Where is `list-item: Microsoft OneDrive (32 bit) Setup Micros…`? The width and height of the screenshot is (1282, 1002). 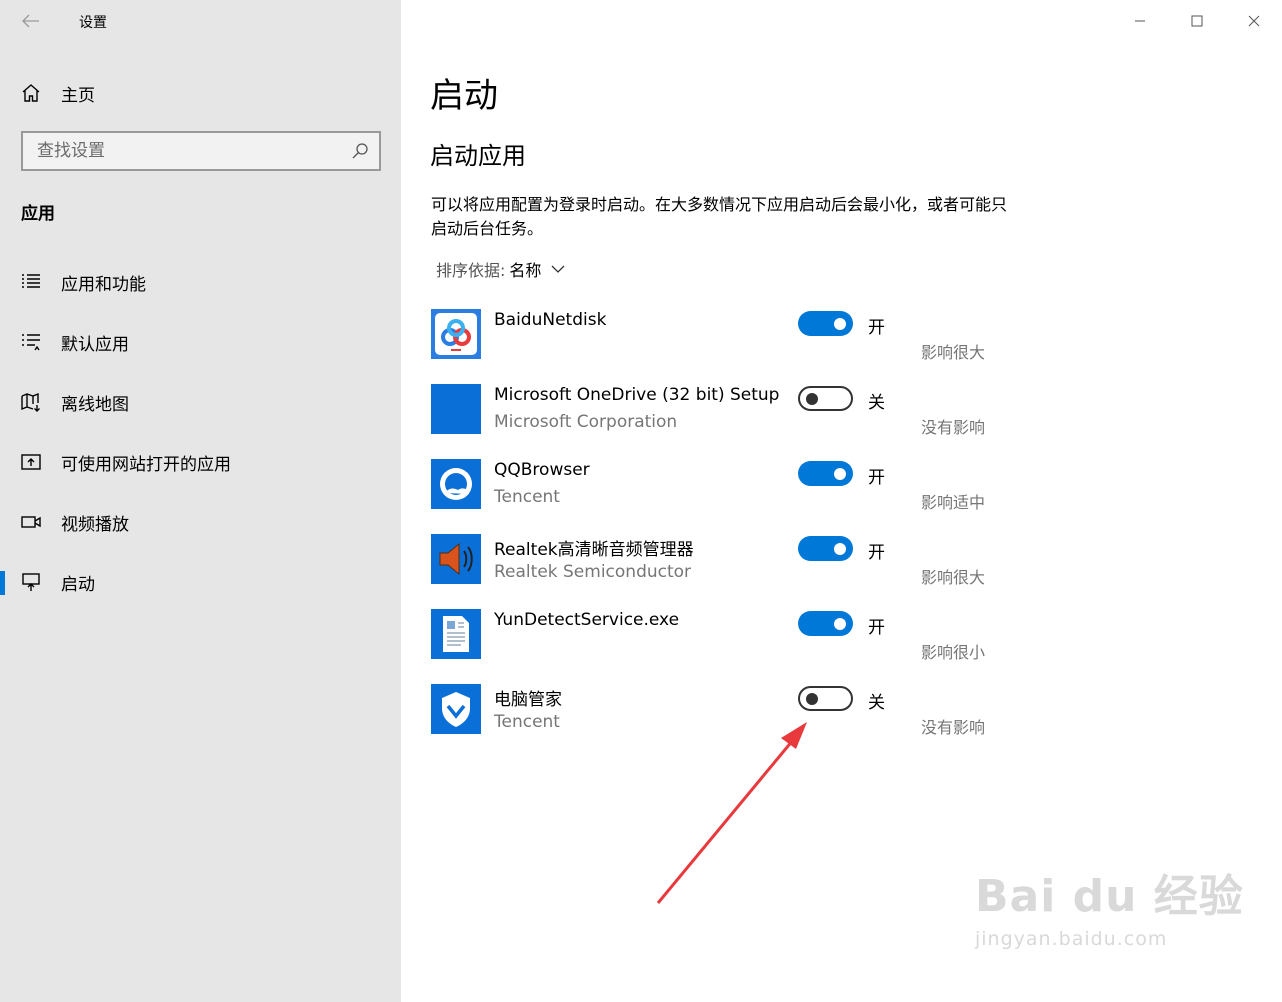
list-item: Microsoft OneDrive (32 bit) Setup Micros… is located at coordinates (721, 420).